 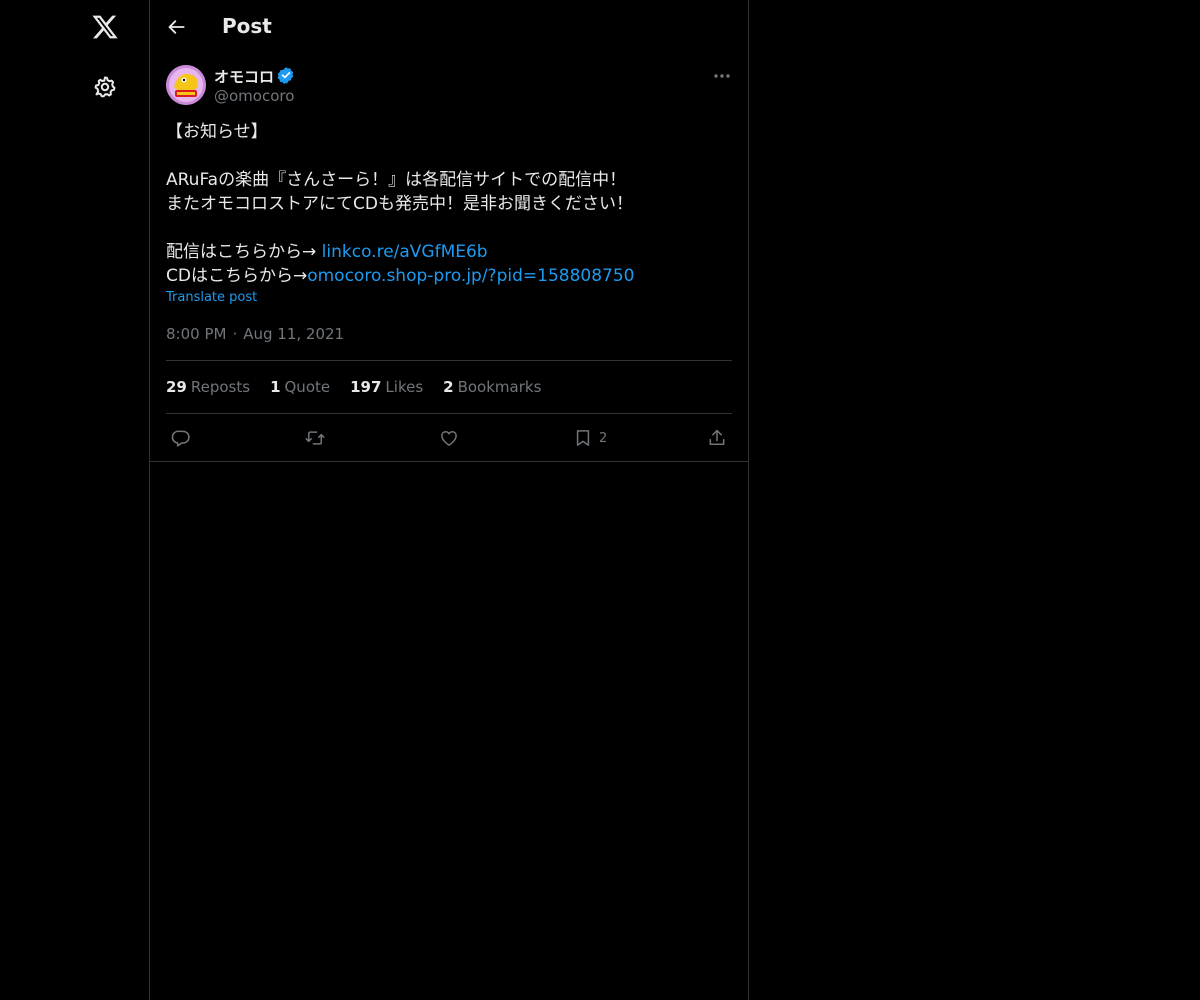 I want to click on reposts-label: Reposts, so click(x=220, y=387).